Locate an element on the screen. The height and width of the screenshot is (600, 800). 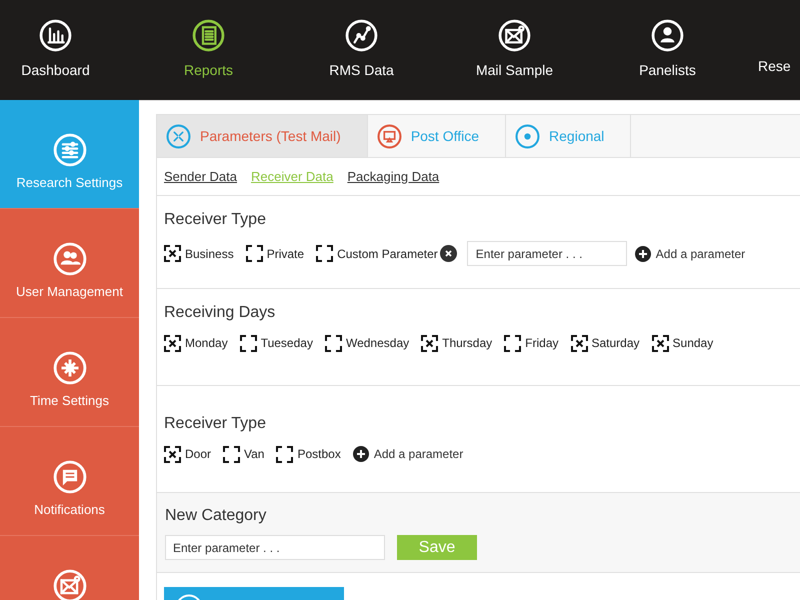
nav-item: RMS Data is located at coordinates (361, 50).